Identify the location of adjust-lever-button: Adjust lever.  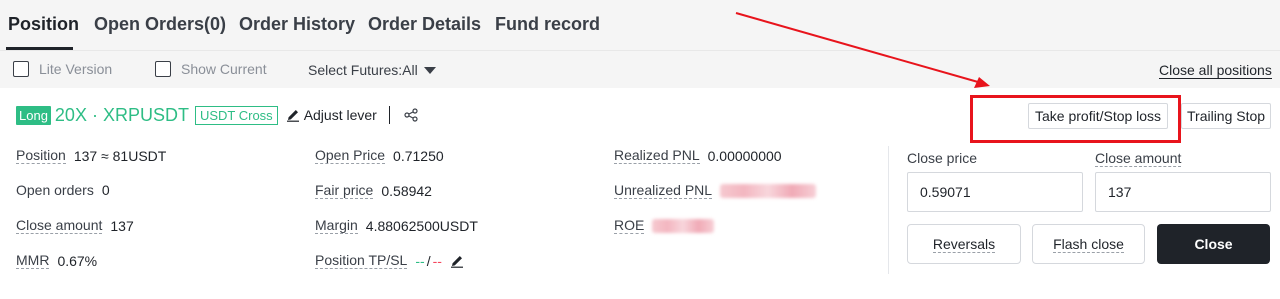
(331, 115).